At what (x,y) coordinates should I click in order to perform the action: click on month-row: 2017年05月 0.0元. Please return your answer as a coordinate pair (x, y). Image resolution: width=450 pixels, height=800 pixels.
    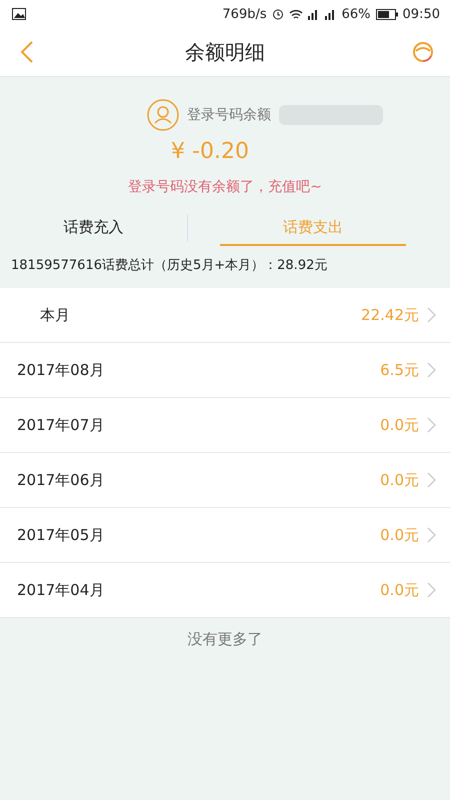
    Looking at the image, I should click on (225, 535).